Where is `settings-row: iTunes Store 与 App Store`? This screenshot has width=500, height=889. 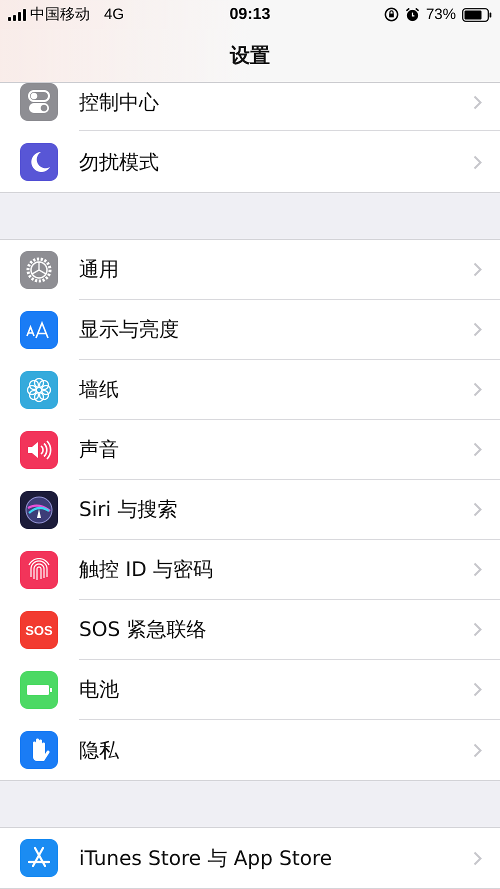
settings-row: iTunes Store 与 App Store is located at coordinates (250, 858).